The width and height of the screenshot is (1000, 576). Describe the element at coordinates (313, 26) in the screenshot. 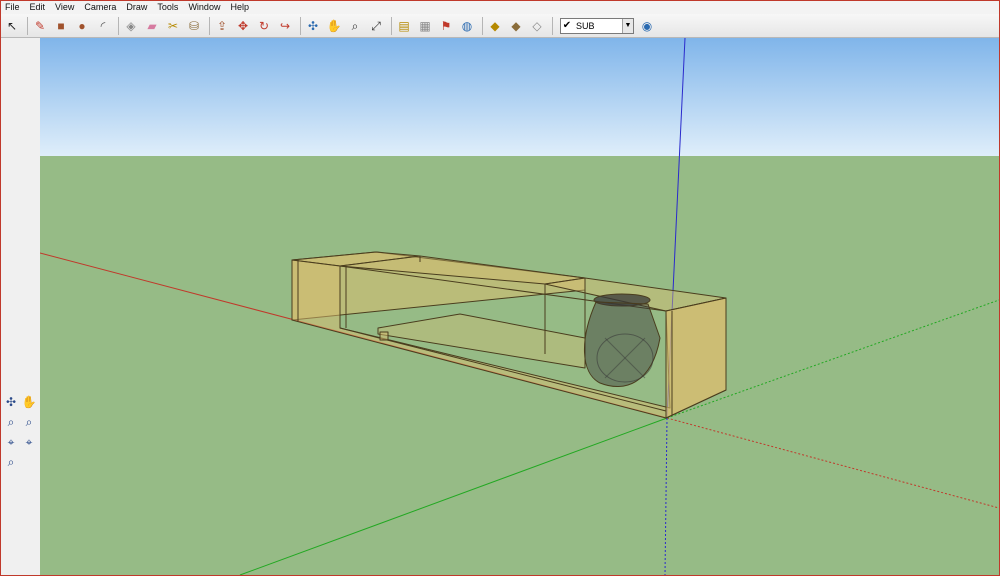

I see `orbit-tool-icon: ✣` at that location.